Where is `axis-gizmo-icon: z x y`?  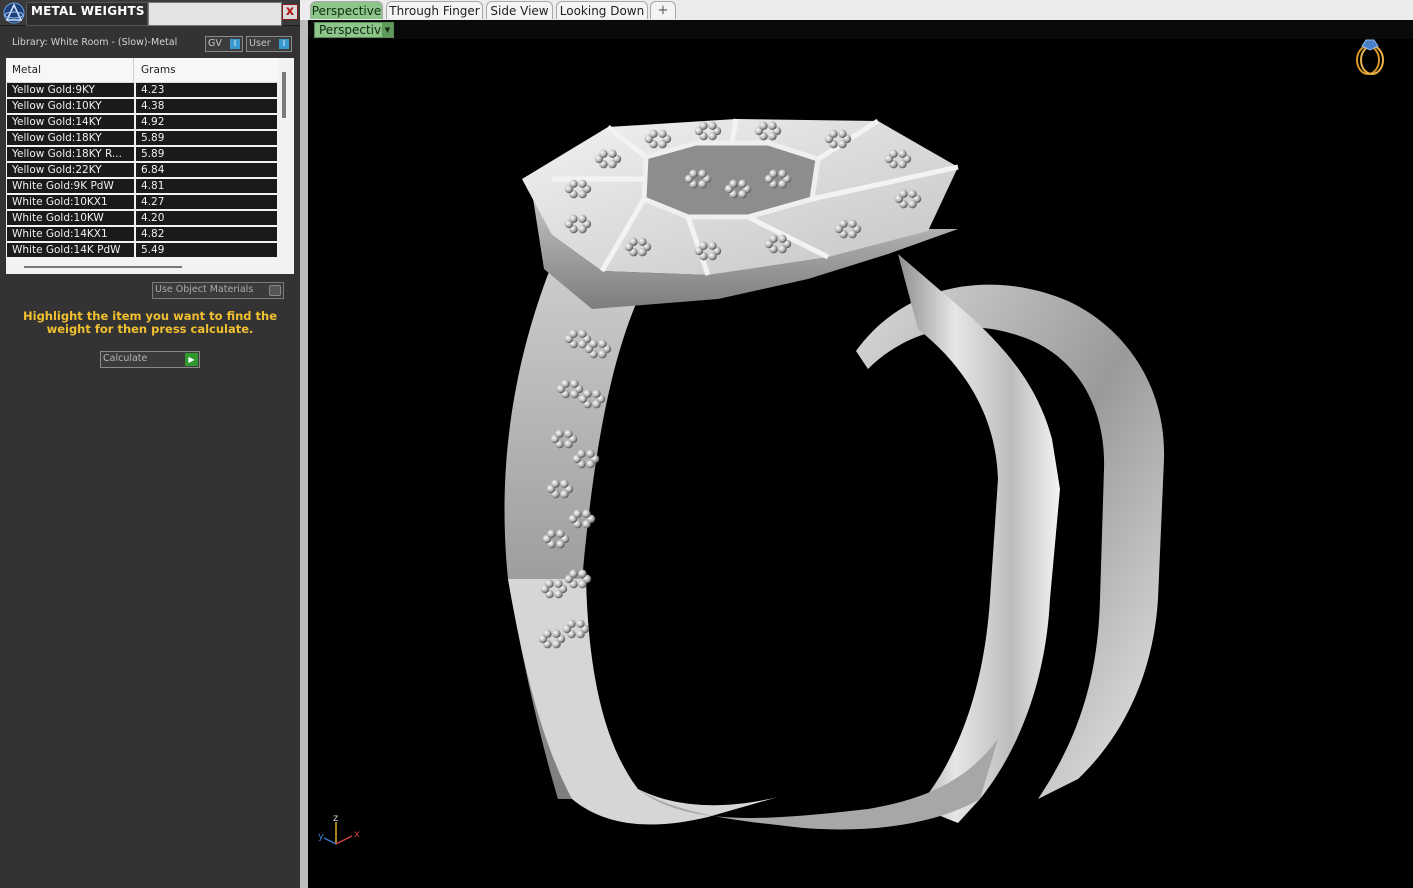 axis-gizmo-icon: z x y is located at coordinates (339, 829).